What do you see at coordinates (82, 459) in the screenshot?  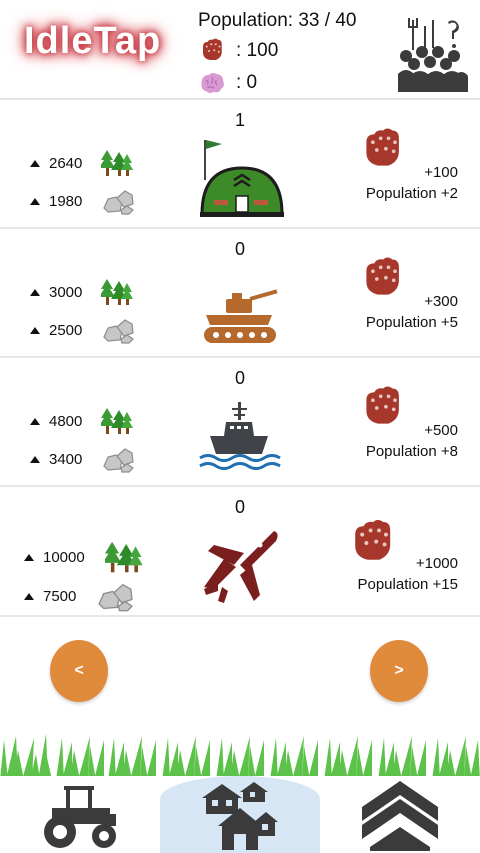 I see `stone-cost: 3400` at bounding box center [82, 459].